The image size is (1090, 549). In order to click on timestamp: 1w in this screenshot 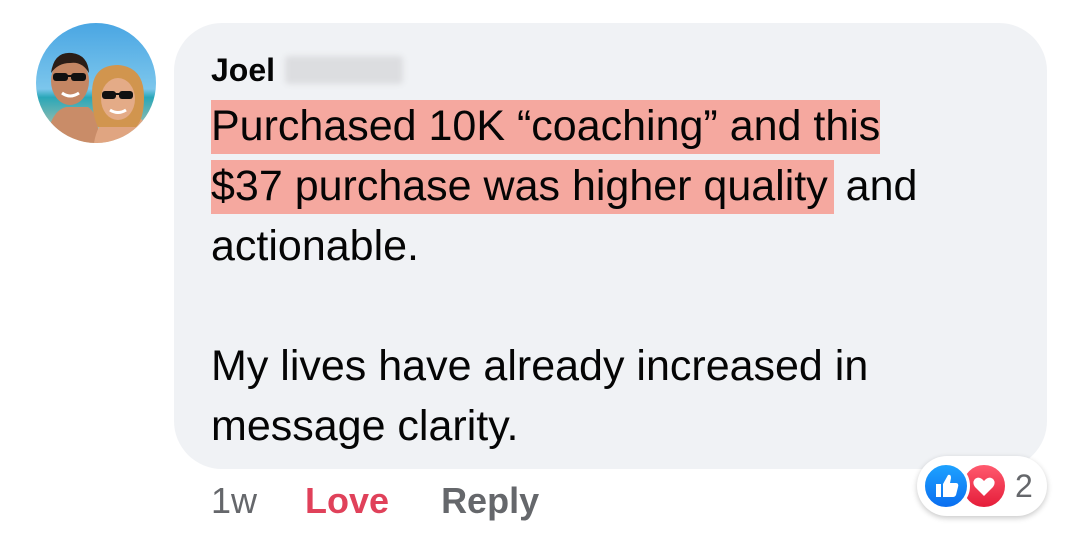, I will do `click(234, 501)`.